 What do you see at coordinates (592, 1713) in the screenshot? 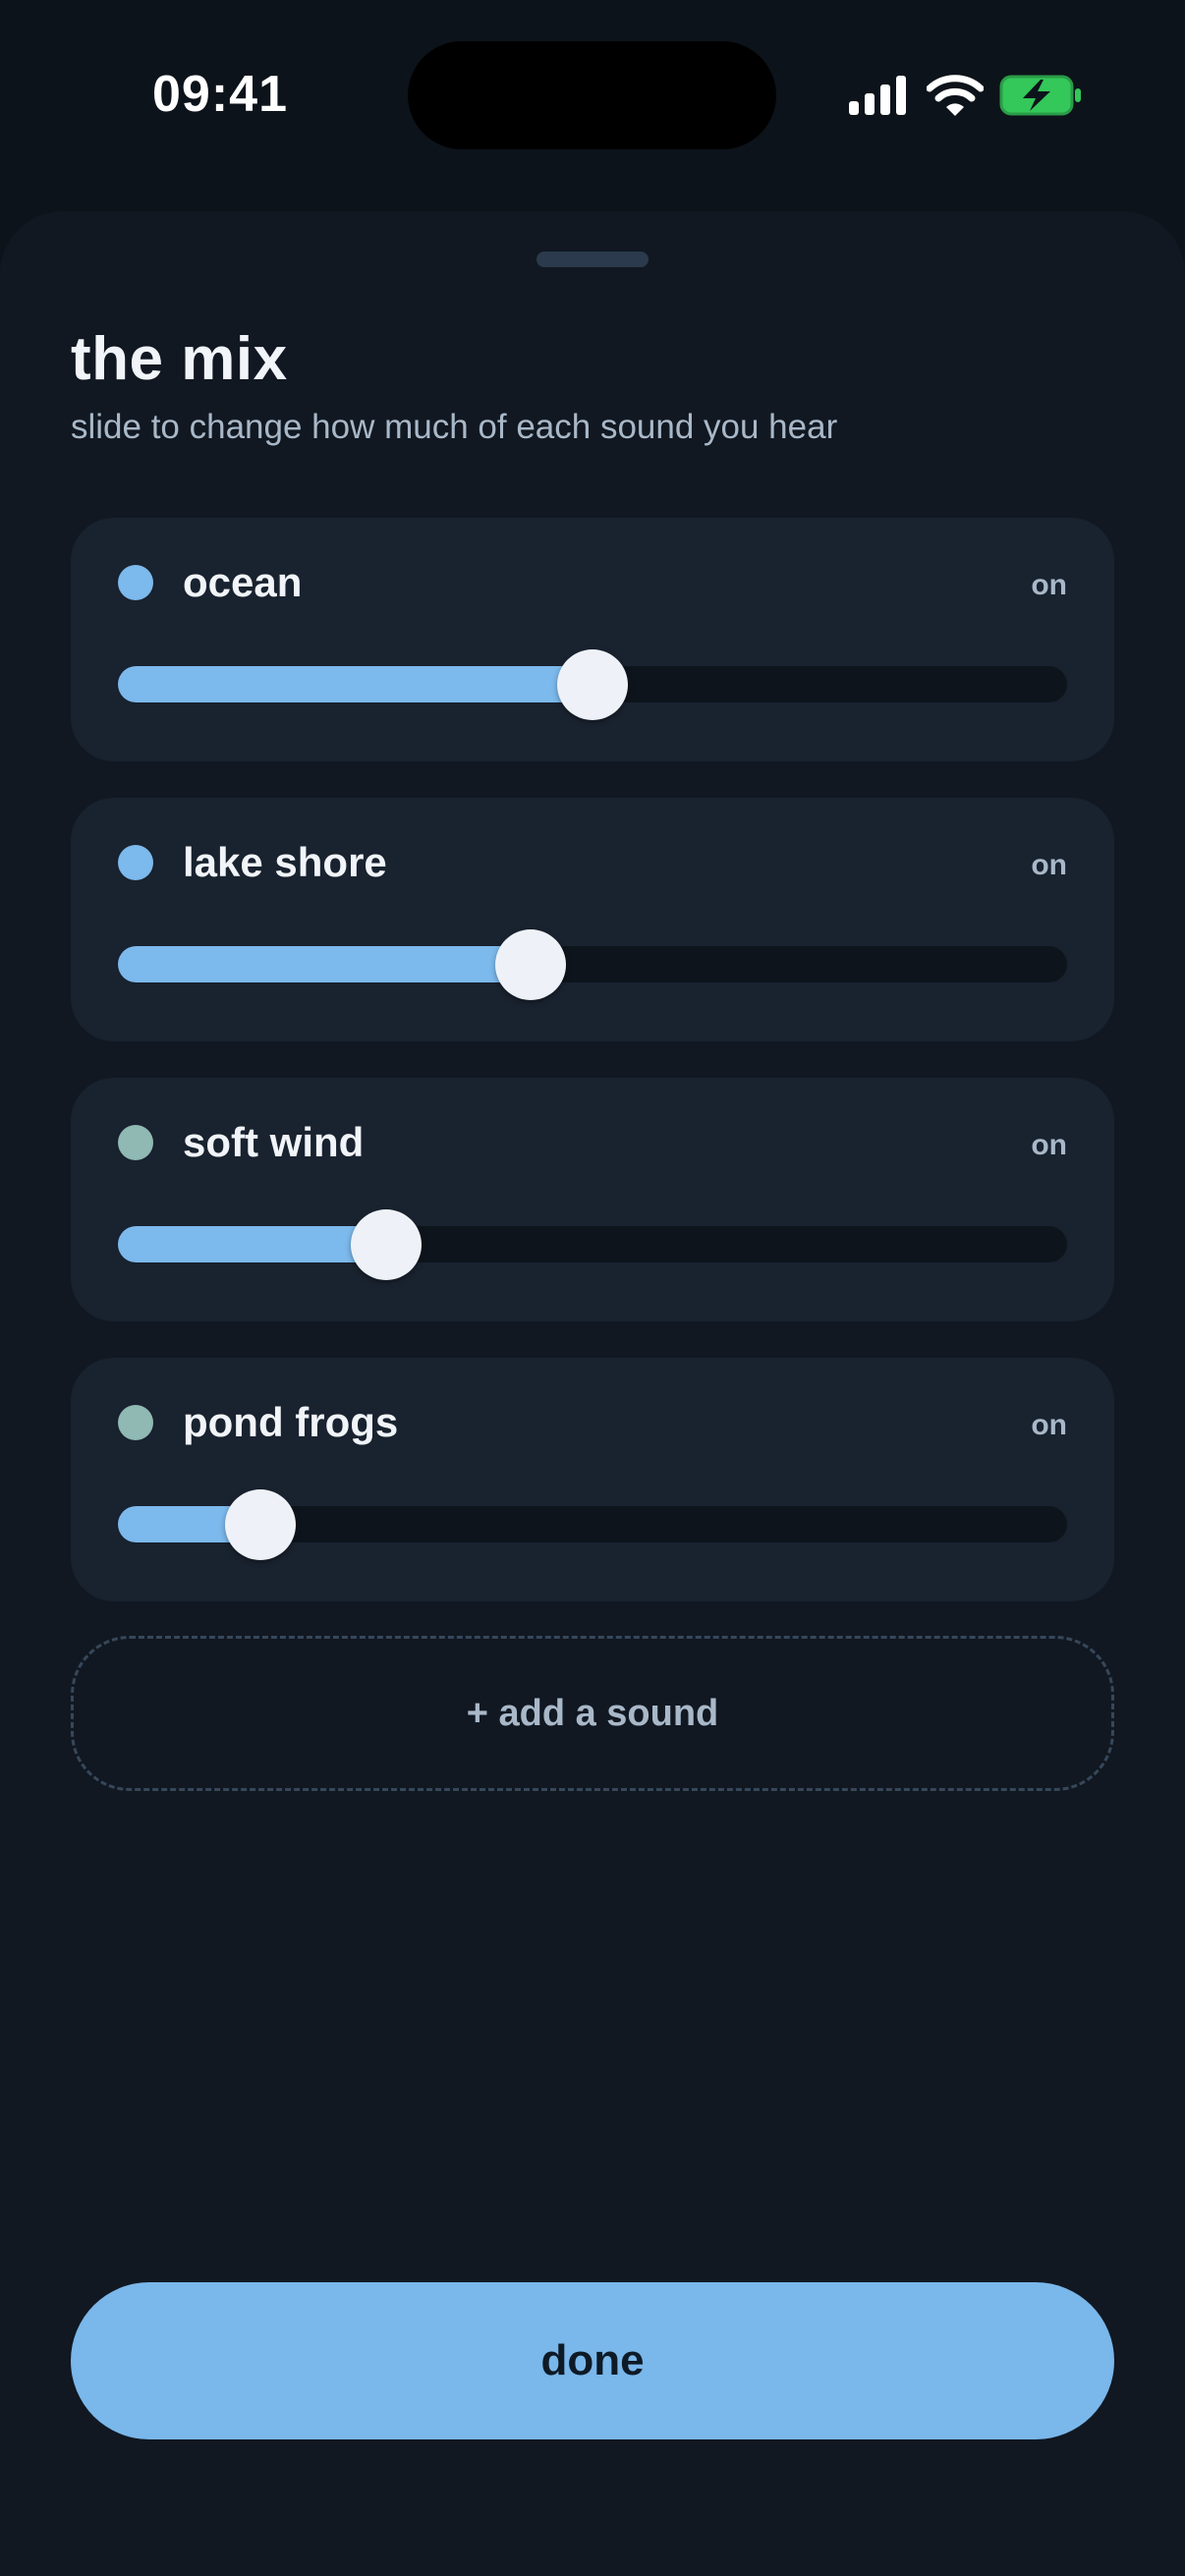
I see `add-sound-button: + add a sound` at bounding box center [592, 1713].